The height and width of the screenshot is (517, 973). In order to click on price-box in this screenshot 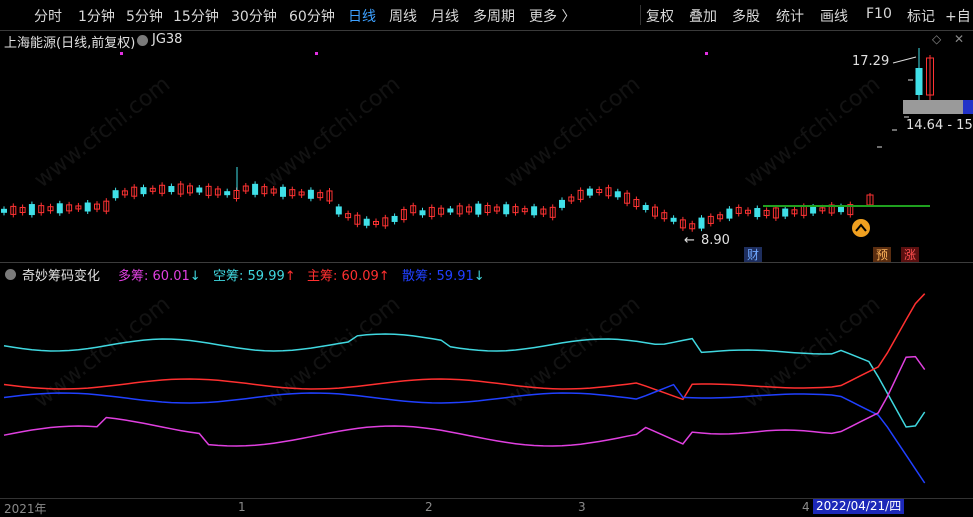, I will do `click(938, 107)`.